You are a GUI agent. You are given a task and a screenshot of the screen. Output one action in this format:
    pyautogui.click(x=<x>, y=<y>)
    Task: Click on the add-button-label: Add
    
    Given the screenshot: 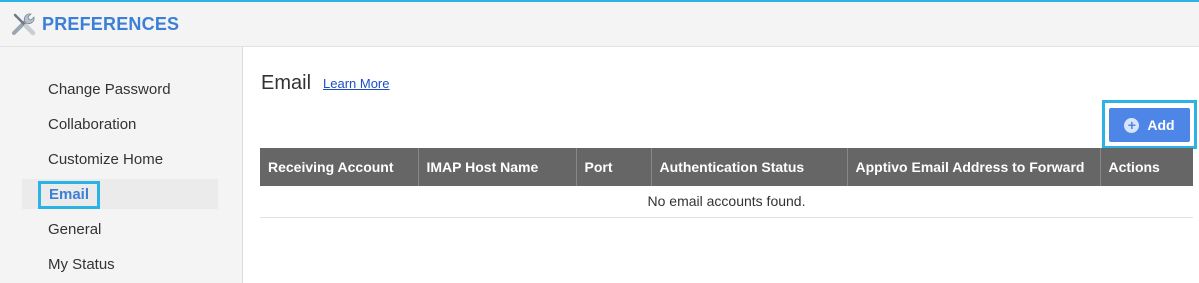 What is the action you would take?
    pyautogui.click(x=1161, y=125)
    